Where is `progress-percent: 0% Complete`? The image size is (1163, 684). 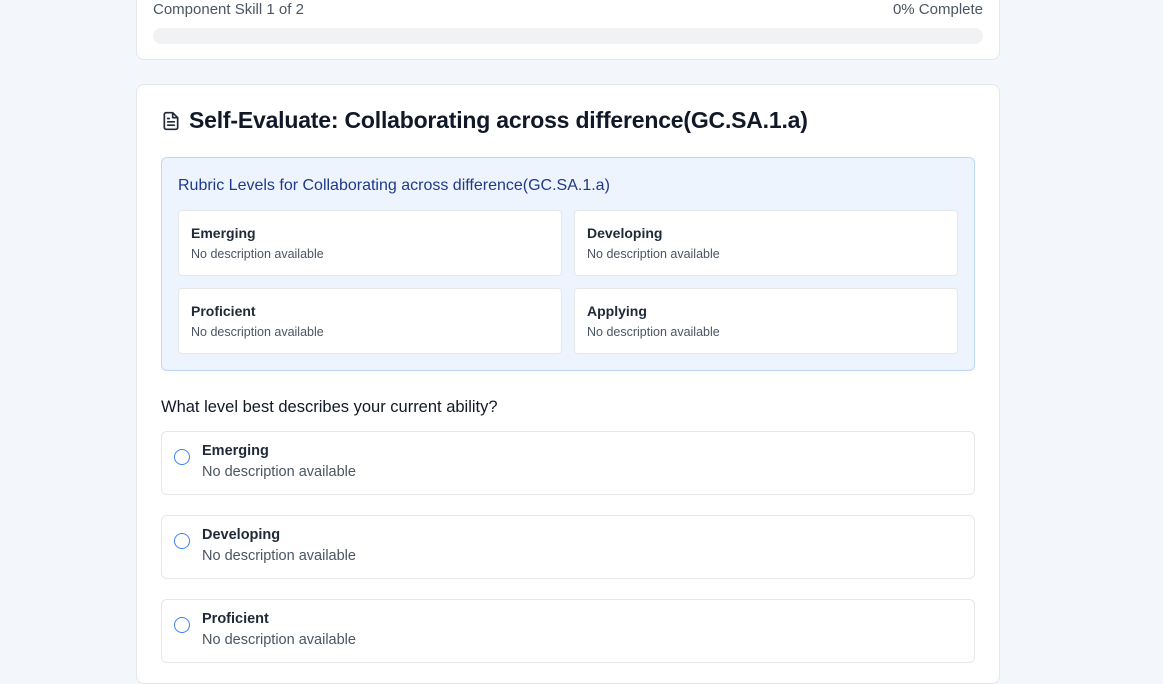 progress-percent: 0% Complete is located at coordinates (937, 9).